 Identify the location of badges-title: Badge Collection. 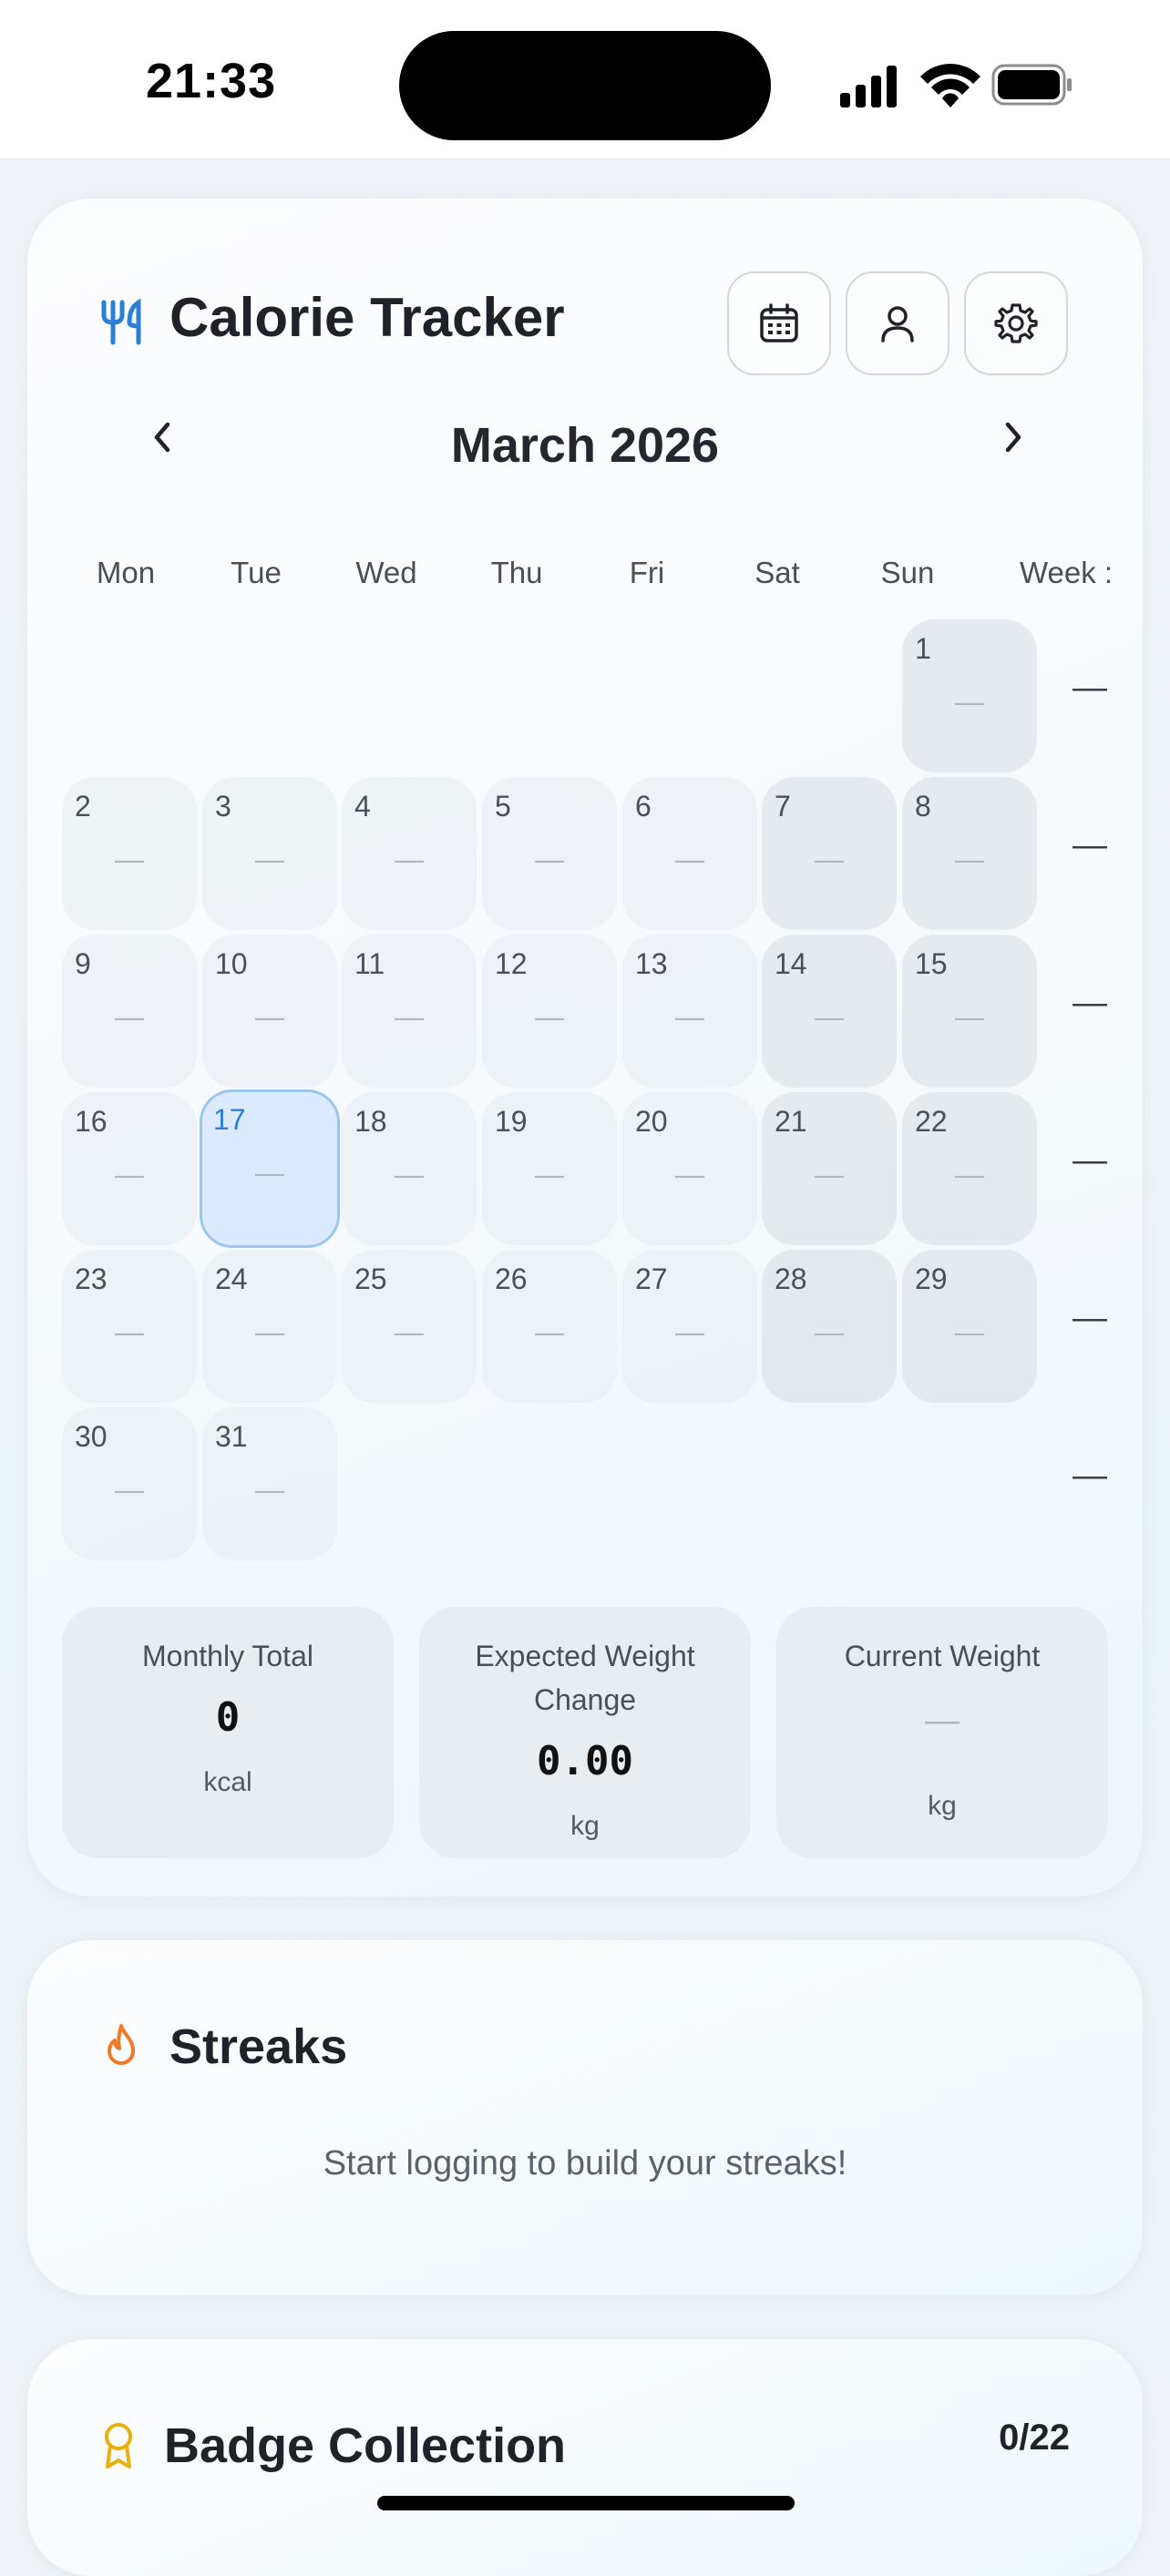
(366, 2445).